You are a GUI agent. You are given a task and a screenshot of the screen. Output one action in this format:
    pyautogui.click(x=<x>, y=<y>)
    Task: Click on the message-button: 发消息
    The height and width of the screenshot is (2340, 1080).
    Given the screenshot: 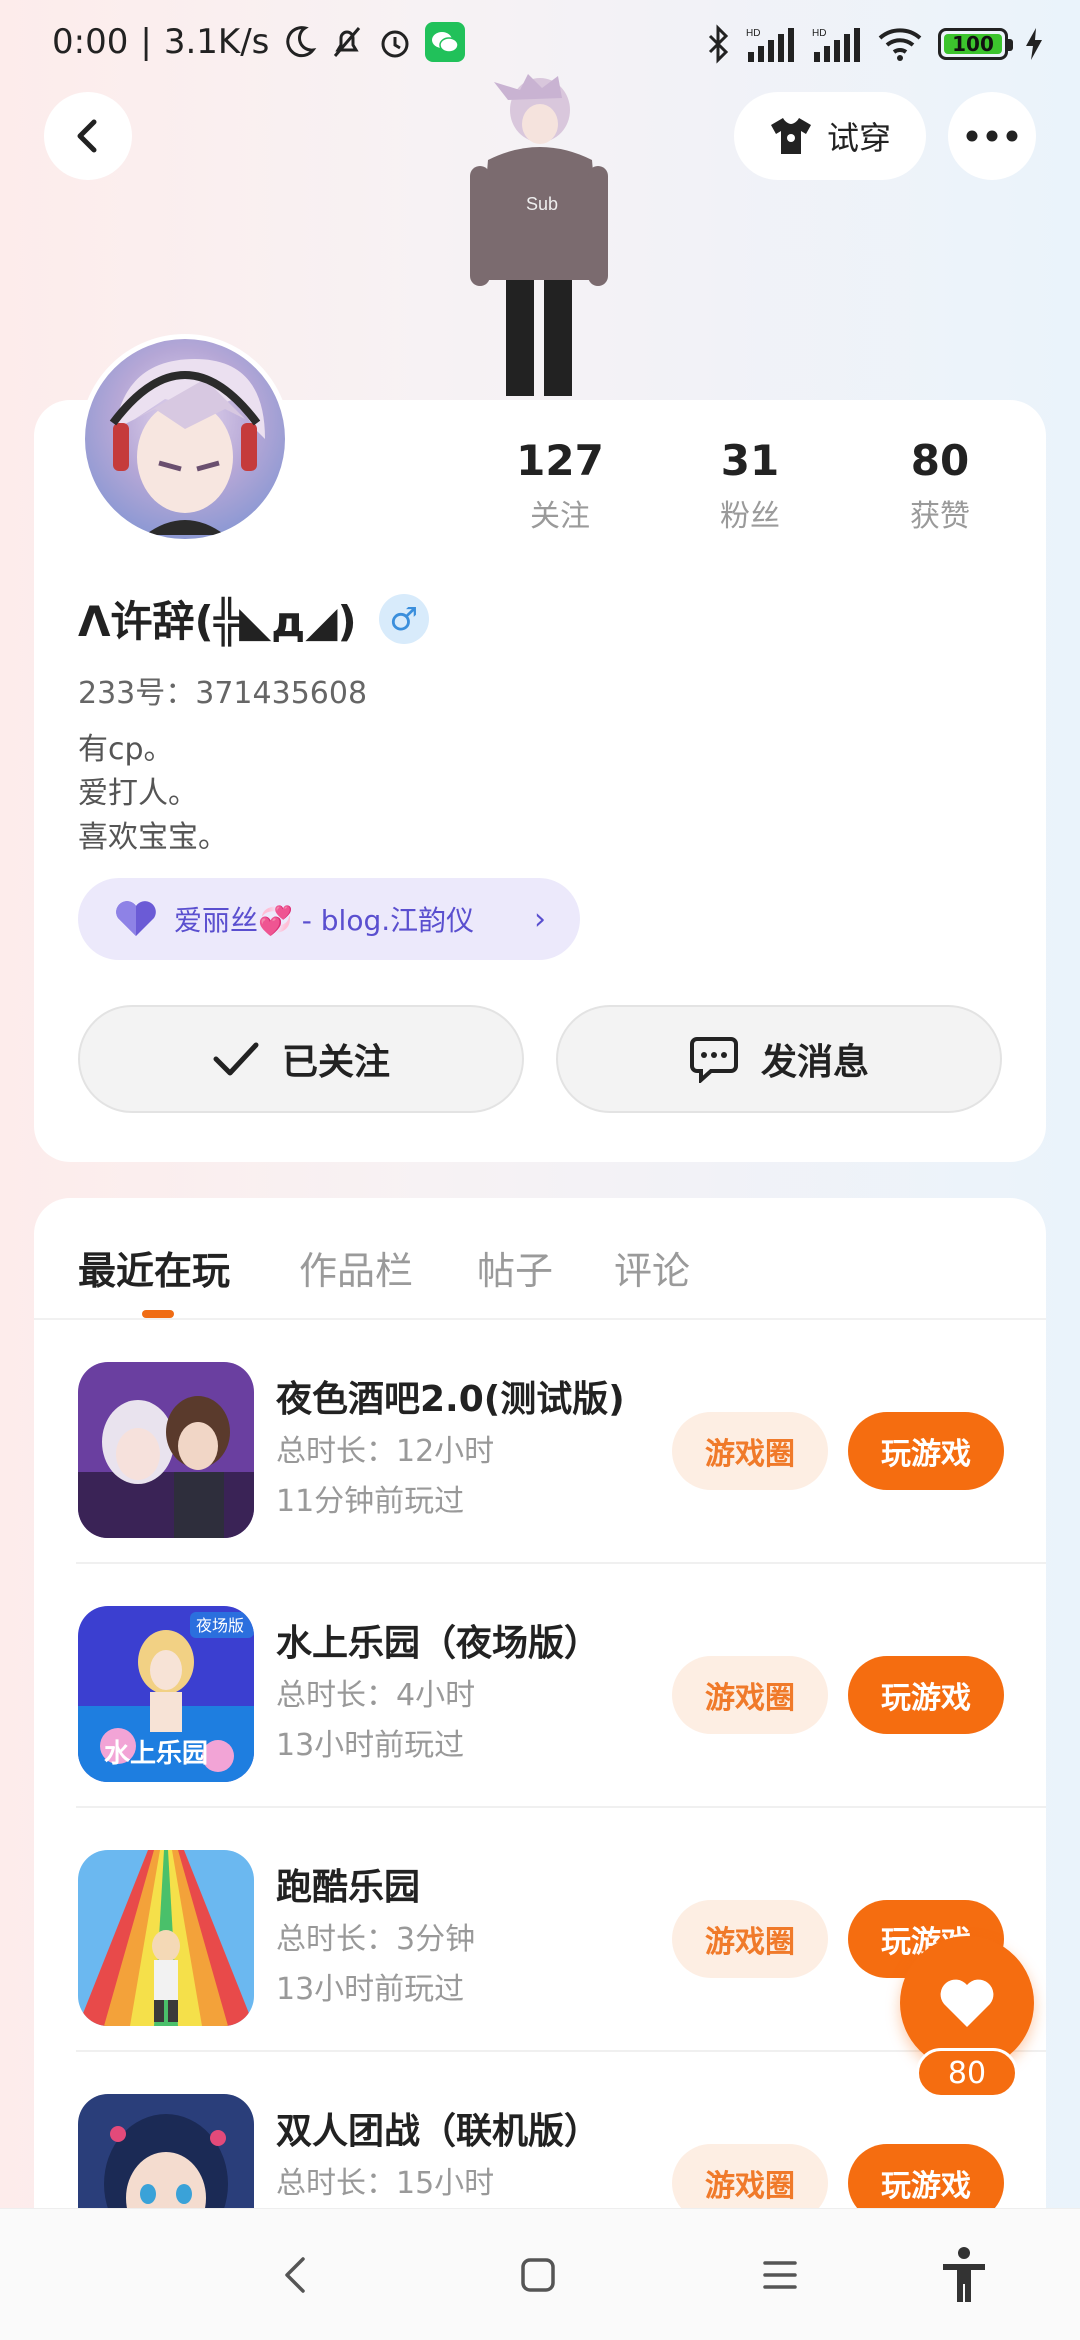 What is the action you would take?
    pyautogui.click(x=779, y=1059)
    